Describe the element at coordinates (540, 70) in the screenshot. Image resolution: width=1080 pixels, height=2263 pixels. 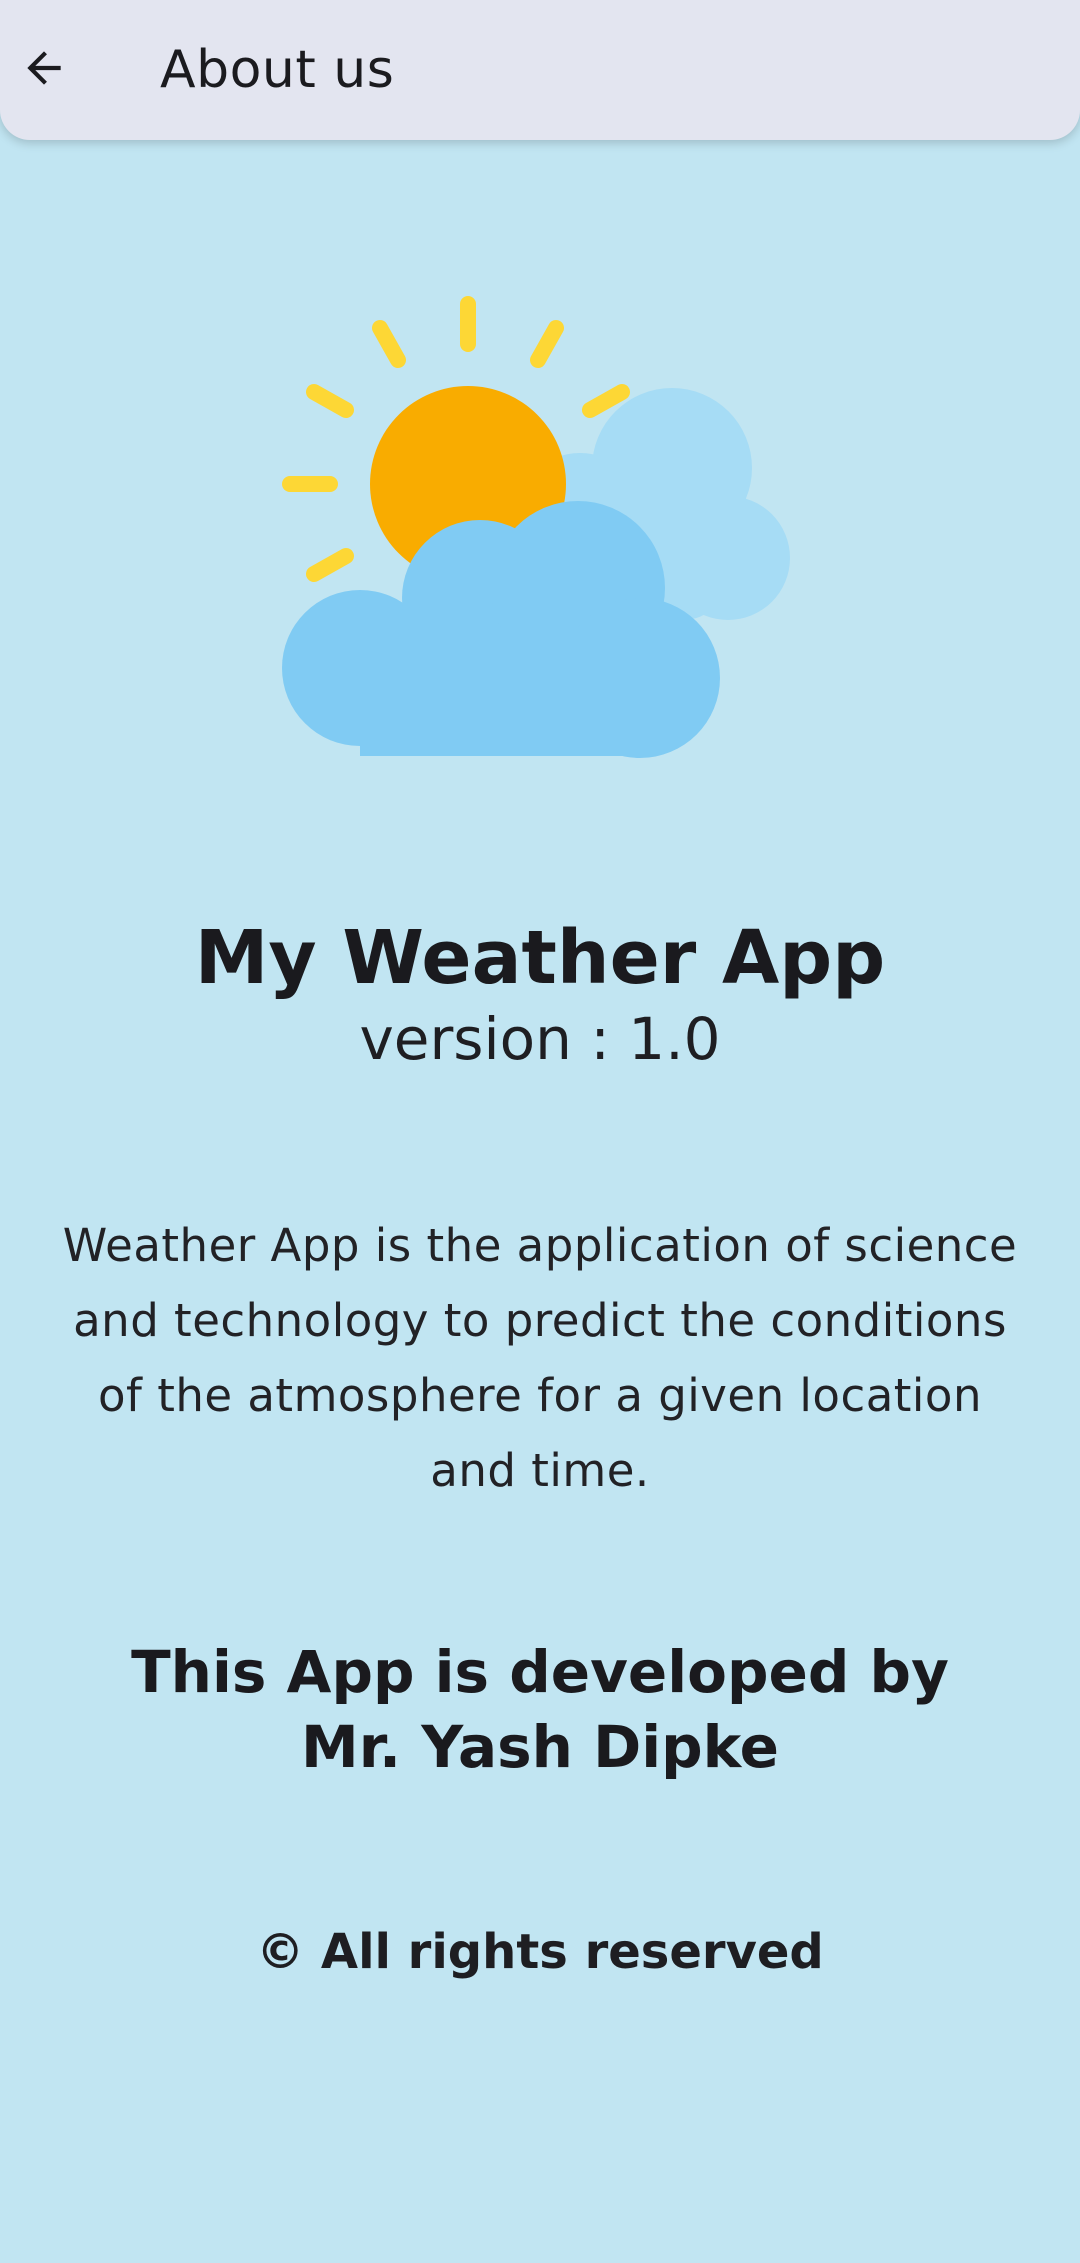
I see `top-app-bar: About us` at that location.